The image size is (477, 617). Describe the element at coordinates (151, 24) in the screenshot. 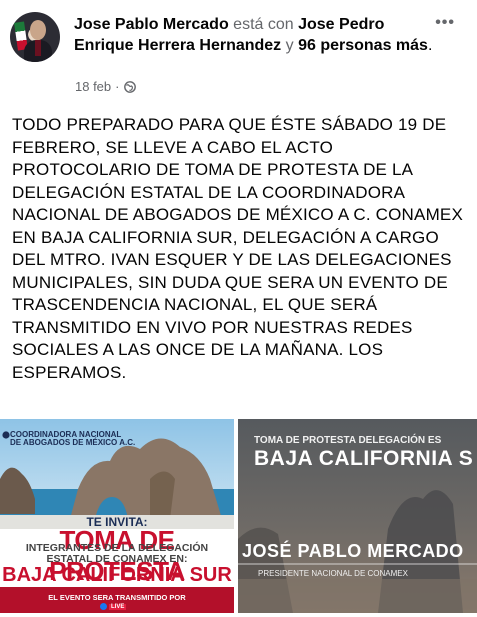

I see `author-name: Jose Pablo Mercado` at that location.